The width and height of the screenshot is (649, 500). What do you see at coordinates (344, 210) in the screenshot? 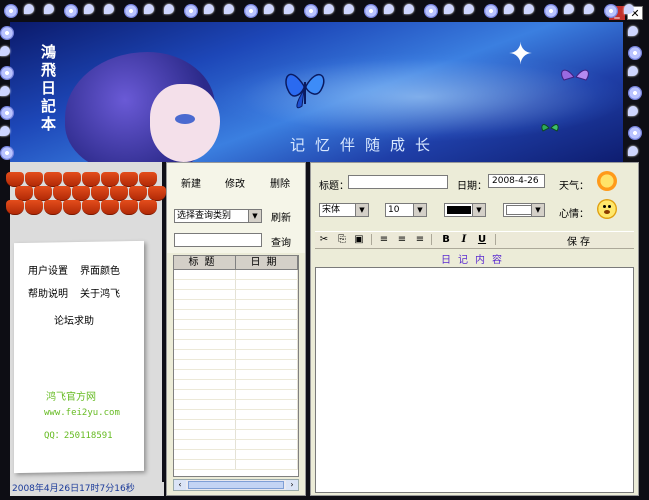
I see `font-name-select: 宋体 ▼` at bounding box center [344, 210].